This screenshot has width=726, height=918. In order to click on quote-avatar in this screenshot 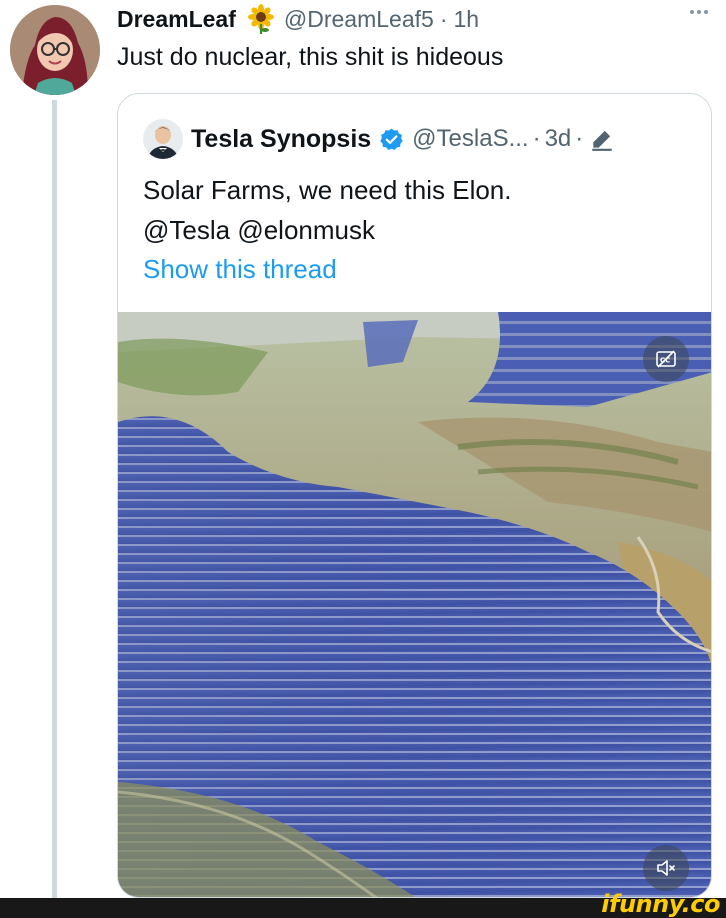, I will do `click(163, 139)`.